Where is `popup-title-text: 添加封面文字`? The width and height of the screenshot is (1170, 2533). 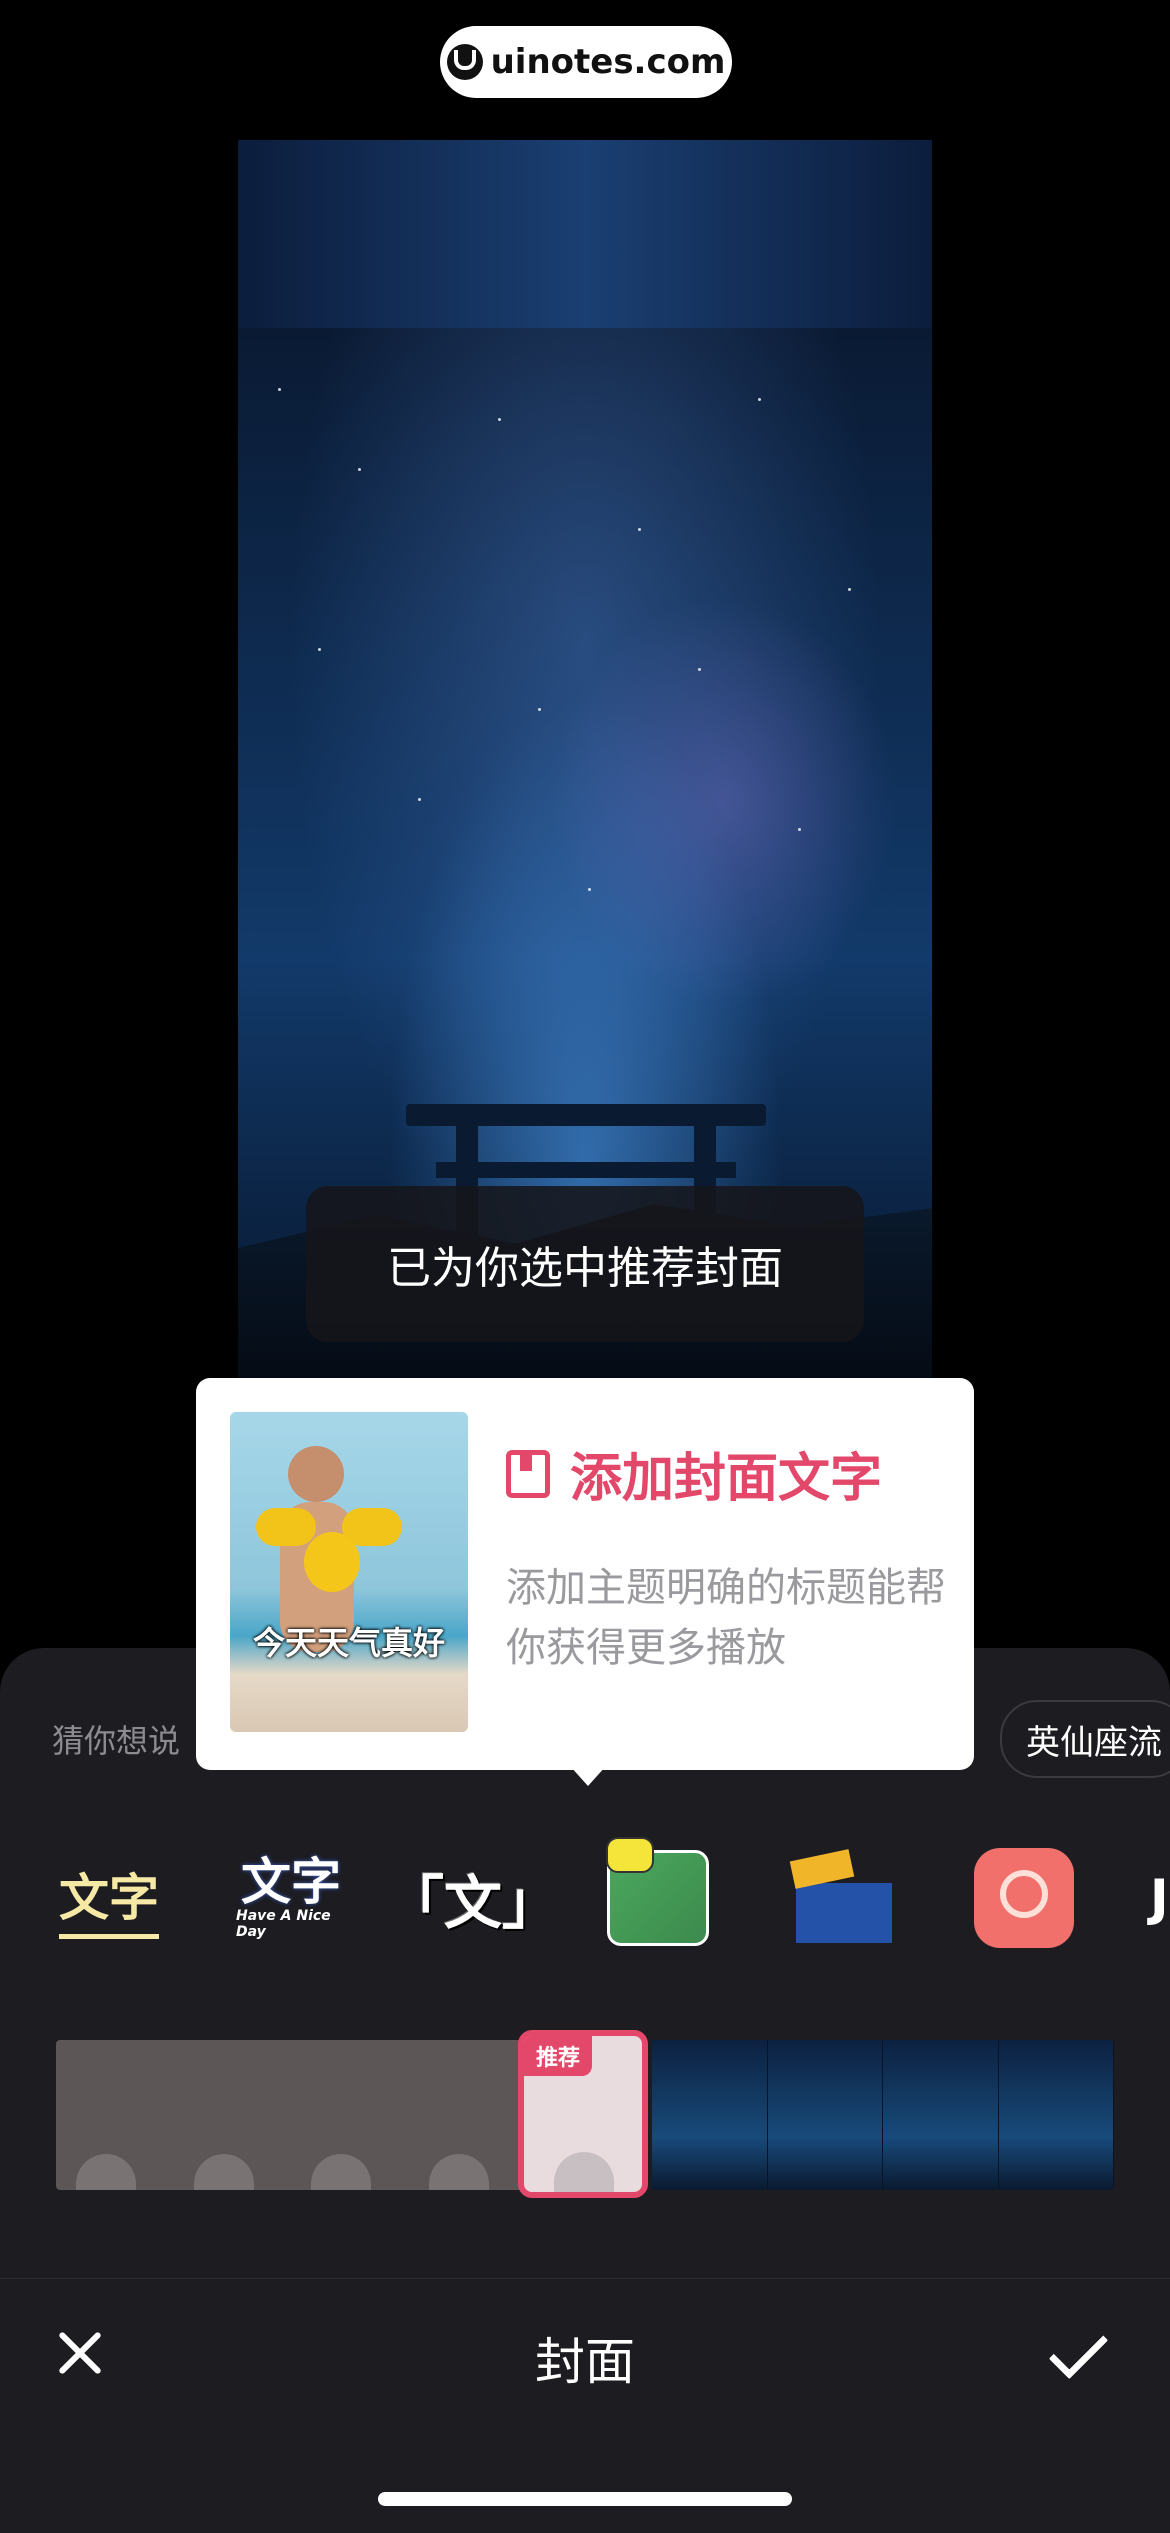 popup-title-text: 添加封面文字 is located at coordinates (726, 1479).